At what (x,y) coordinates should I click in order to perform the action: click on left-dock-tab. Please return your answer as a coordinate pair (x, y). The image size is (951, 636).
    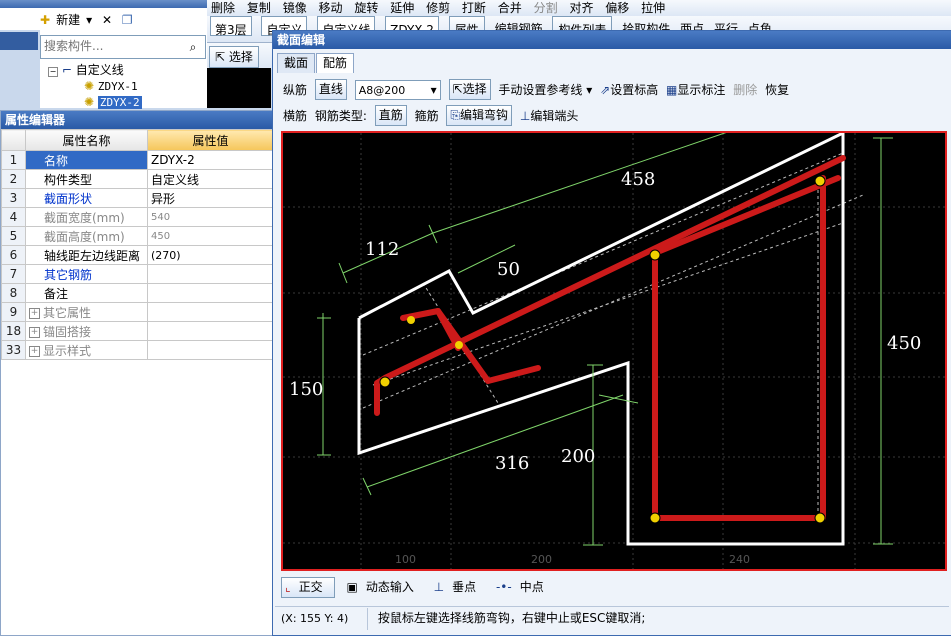
    Looking at the image, I should click on (19, 41).